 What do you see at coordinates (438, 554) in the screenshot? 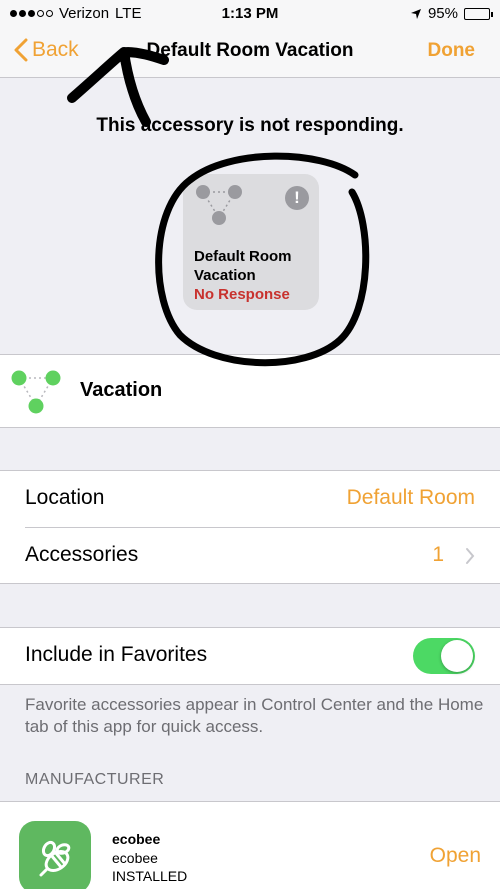
I see `accessories-count: 1` at bounding box center [438, 554].